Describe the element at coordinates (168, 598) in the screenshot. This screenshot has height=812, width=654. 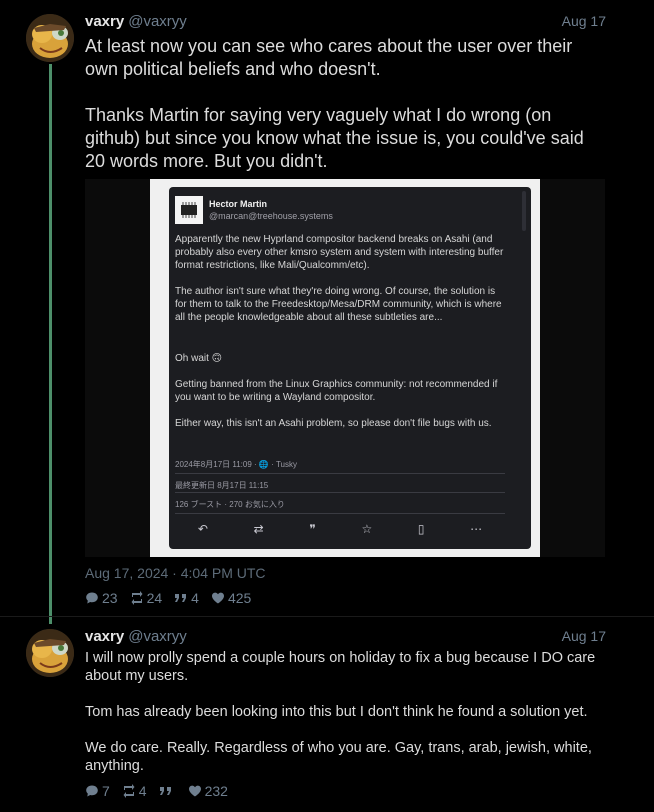
I see `tweet-stats: 23 24 4 425` at that location.